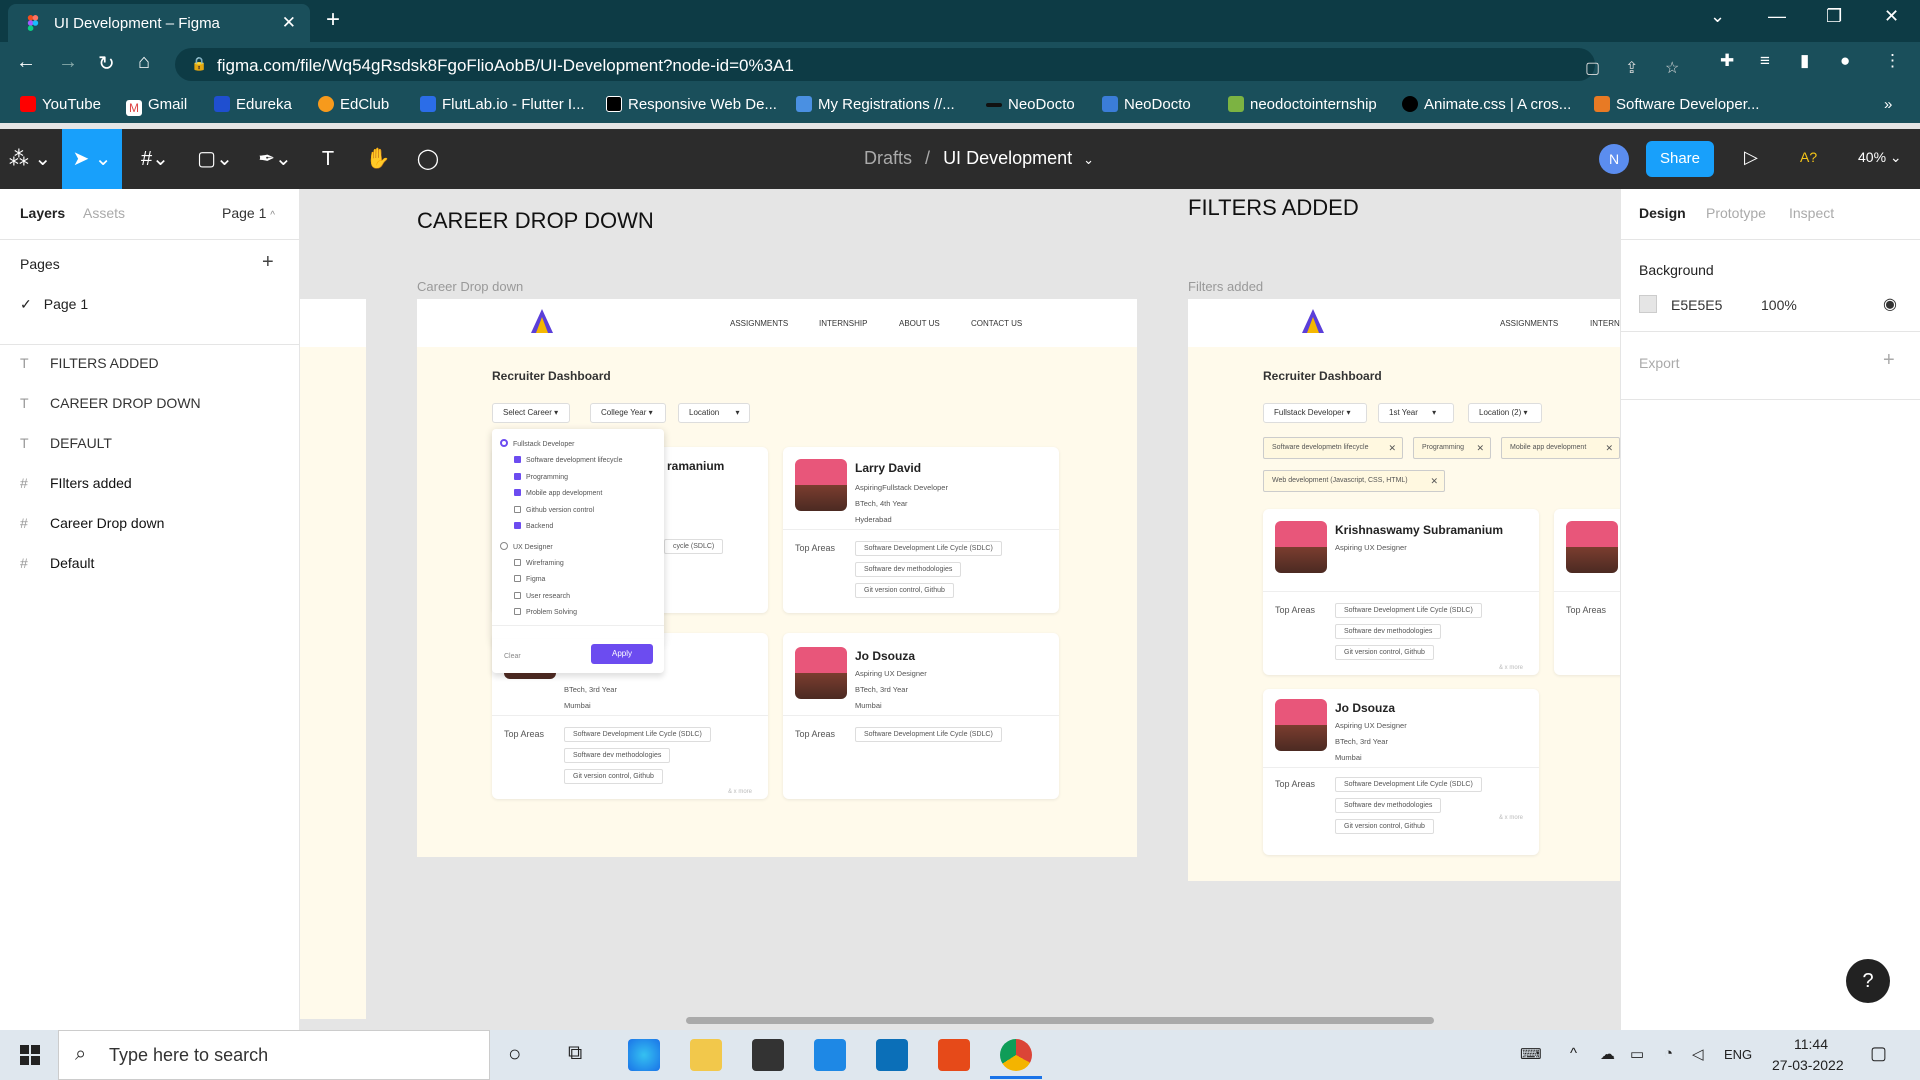 This screenshot has height=1080, width=1920. Describe the element at coordinates (1505, 413) in the screenshot. I see `location-dropdown: Location (2) ▾` at that location.